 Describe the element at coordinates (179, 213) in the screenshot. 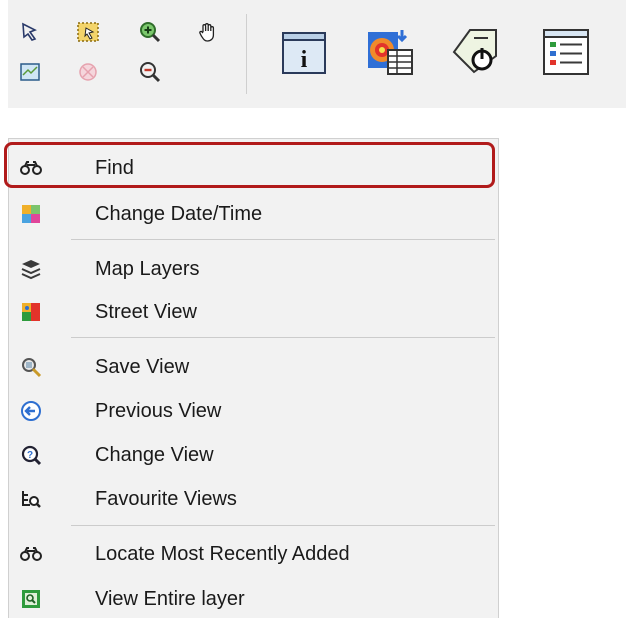

I see `menu-label: Change Date/Time` at that location.